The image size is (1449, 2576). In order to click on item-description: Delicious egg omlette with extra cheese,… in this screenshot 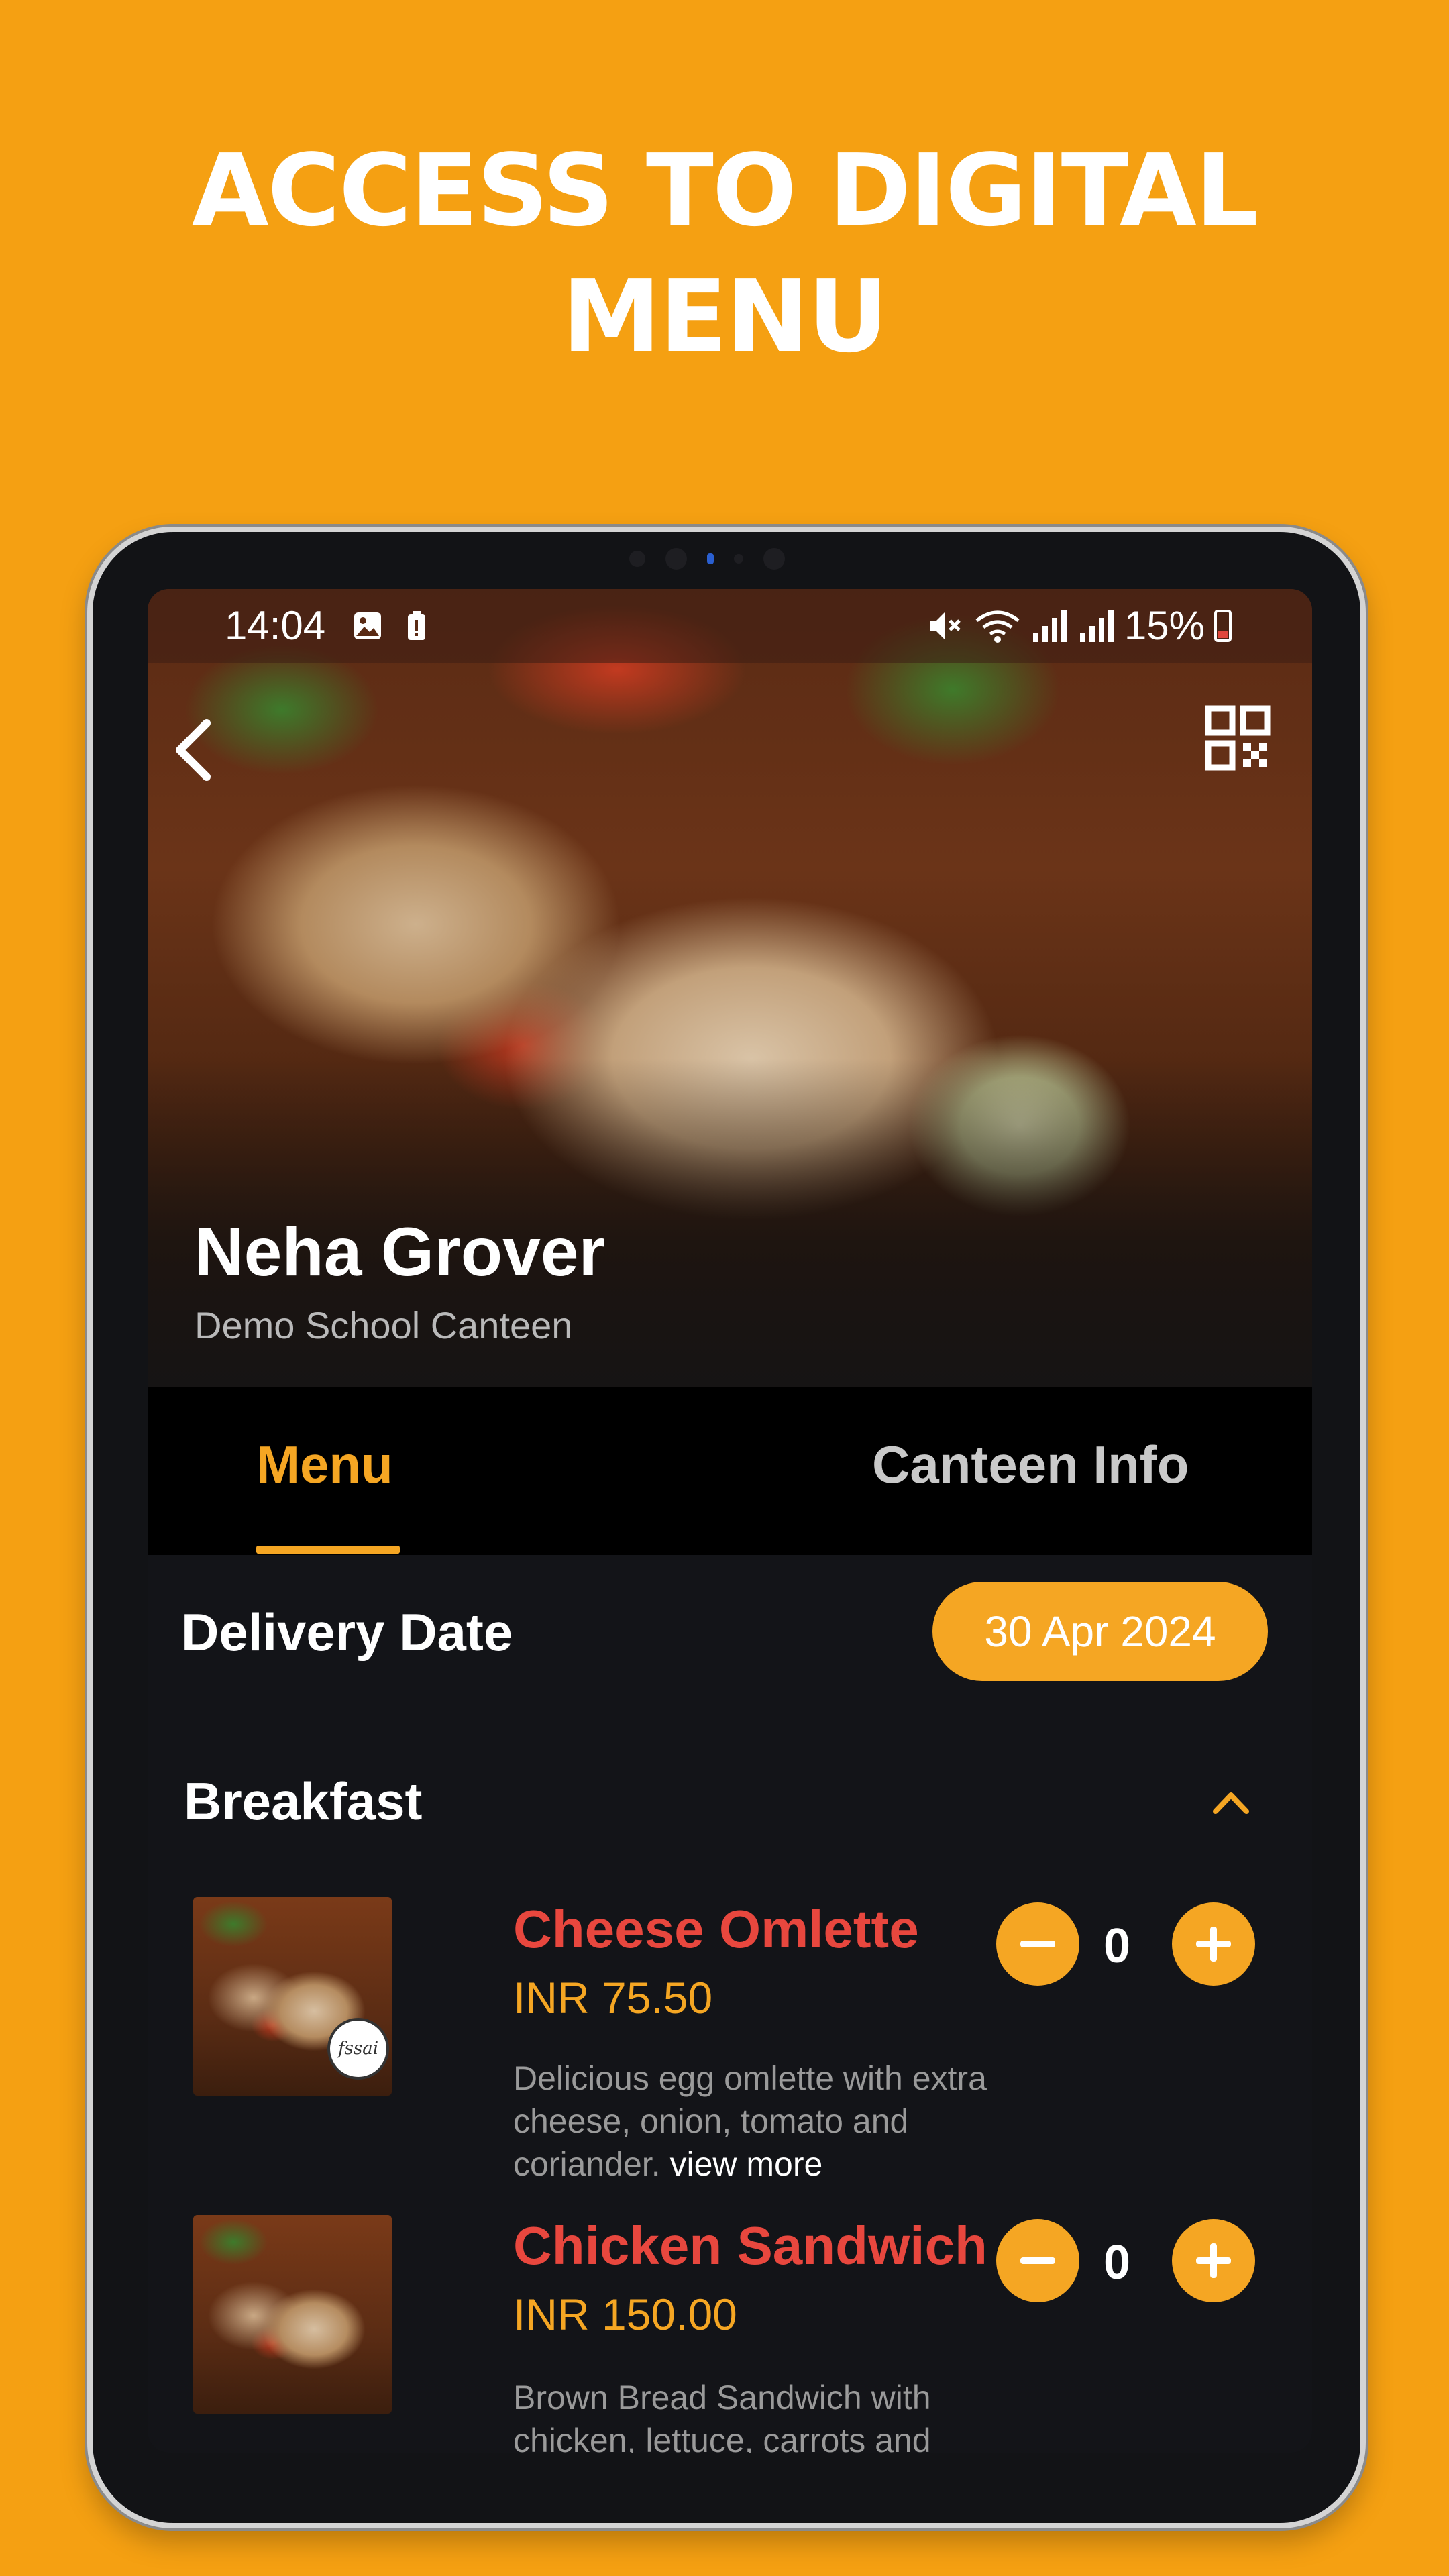, I will do `click(750, 2121)`.